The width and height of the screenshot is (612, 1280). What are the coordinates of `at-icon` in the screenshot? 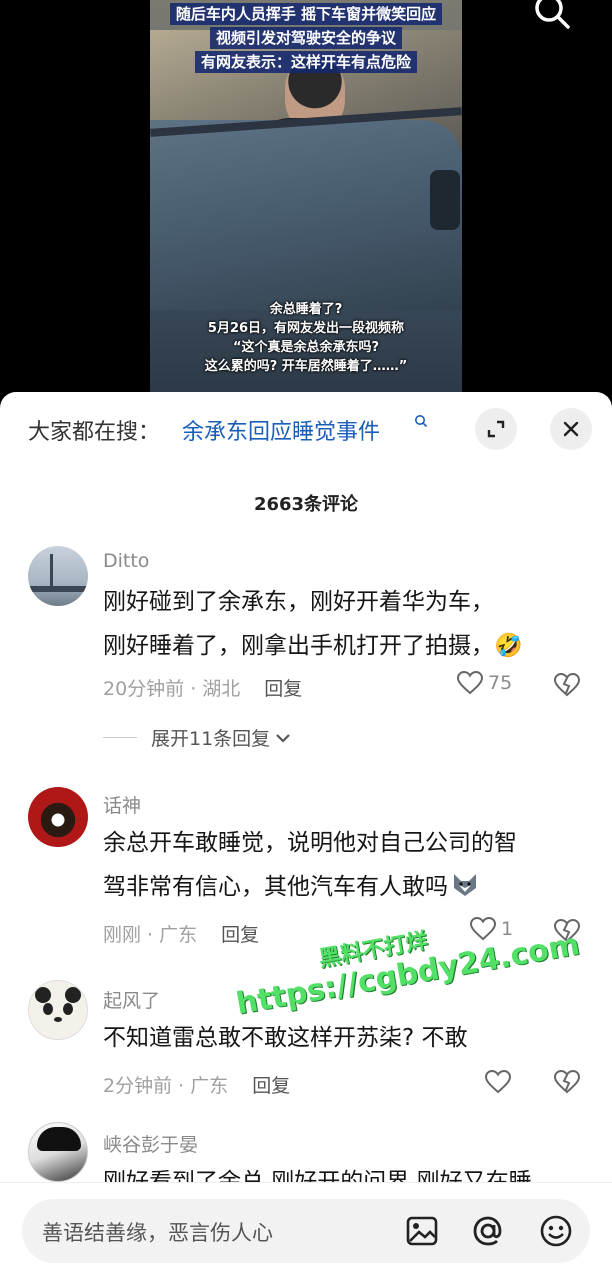 It's located at (488, 1231).